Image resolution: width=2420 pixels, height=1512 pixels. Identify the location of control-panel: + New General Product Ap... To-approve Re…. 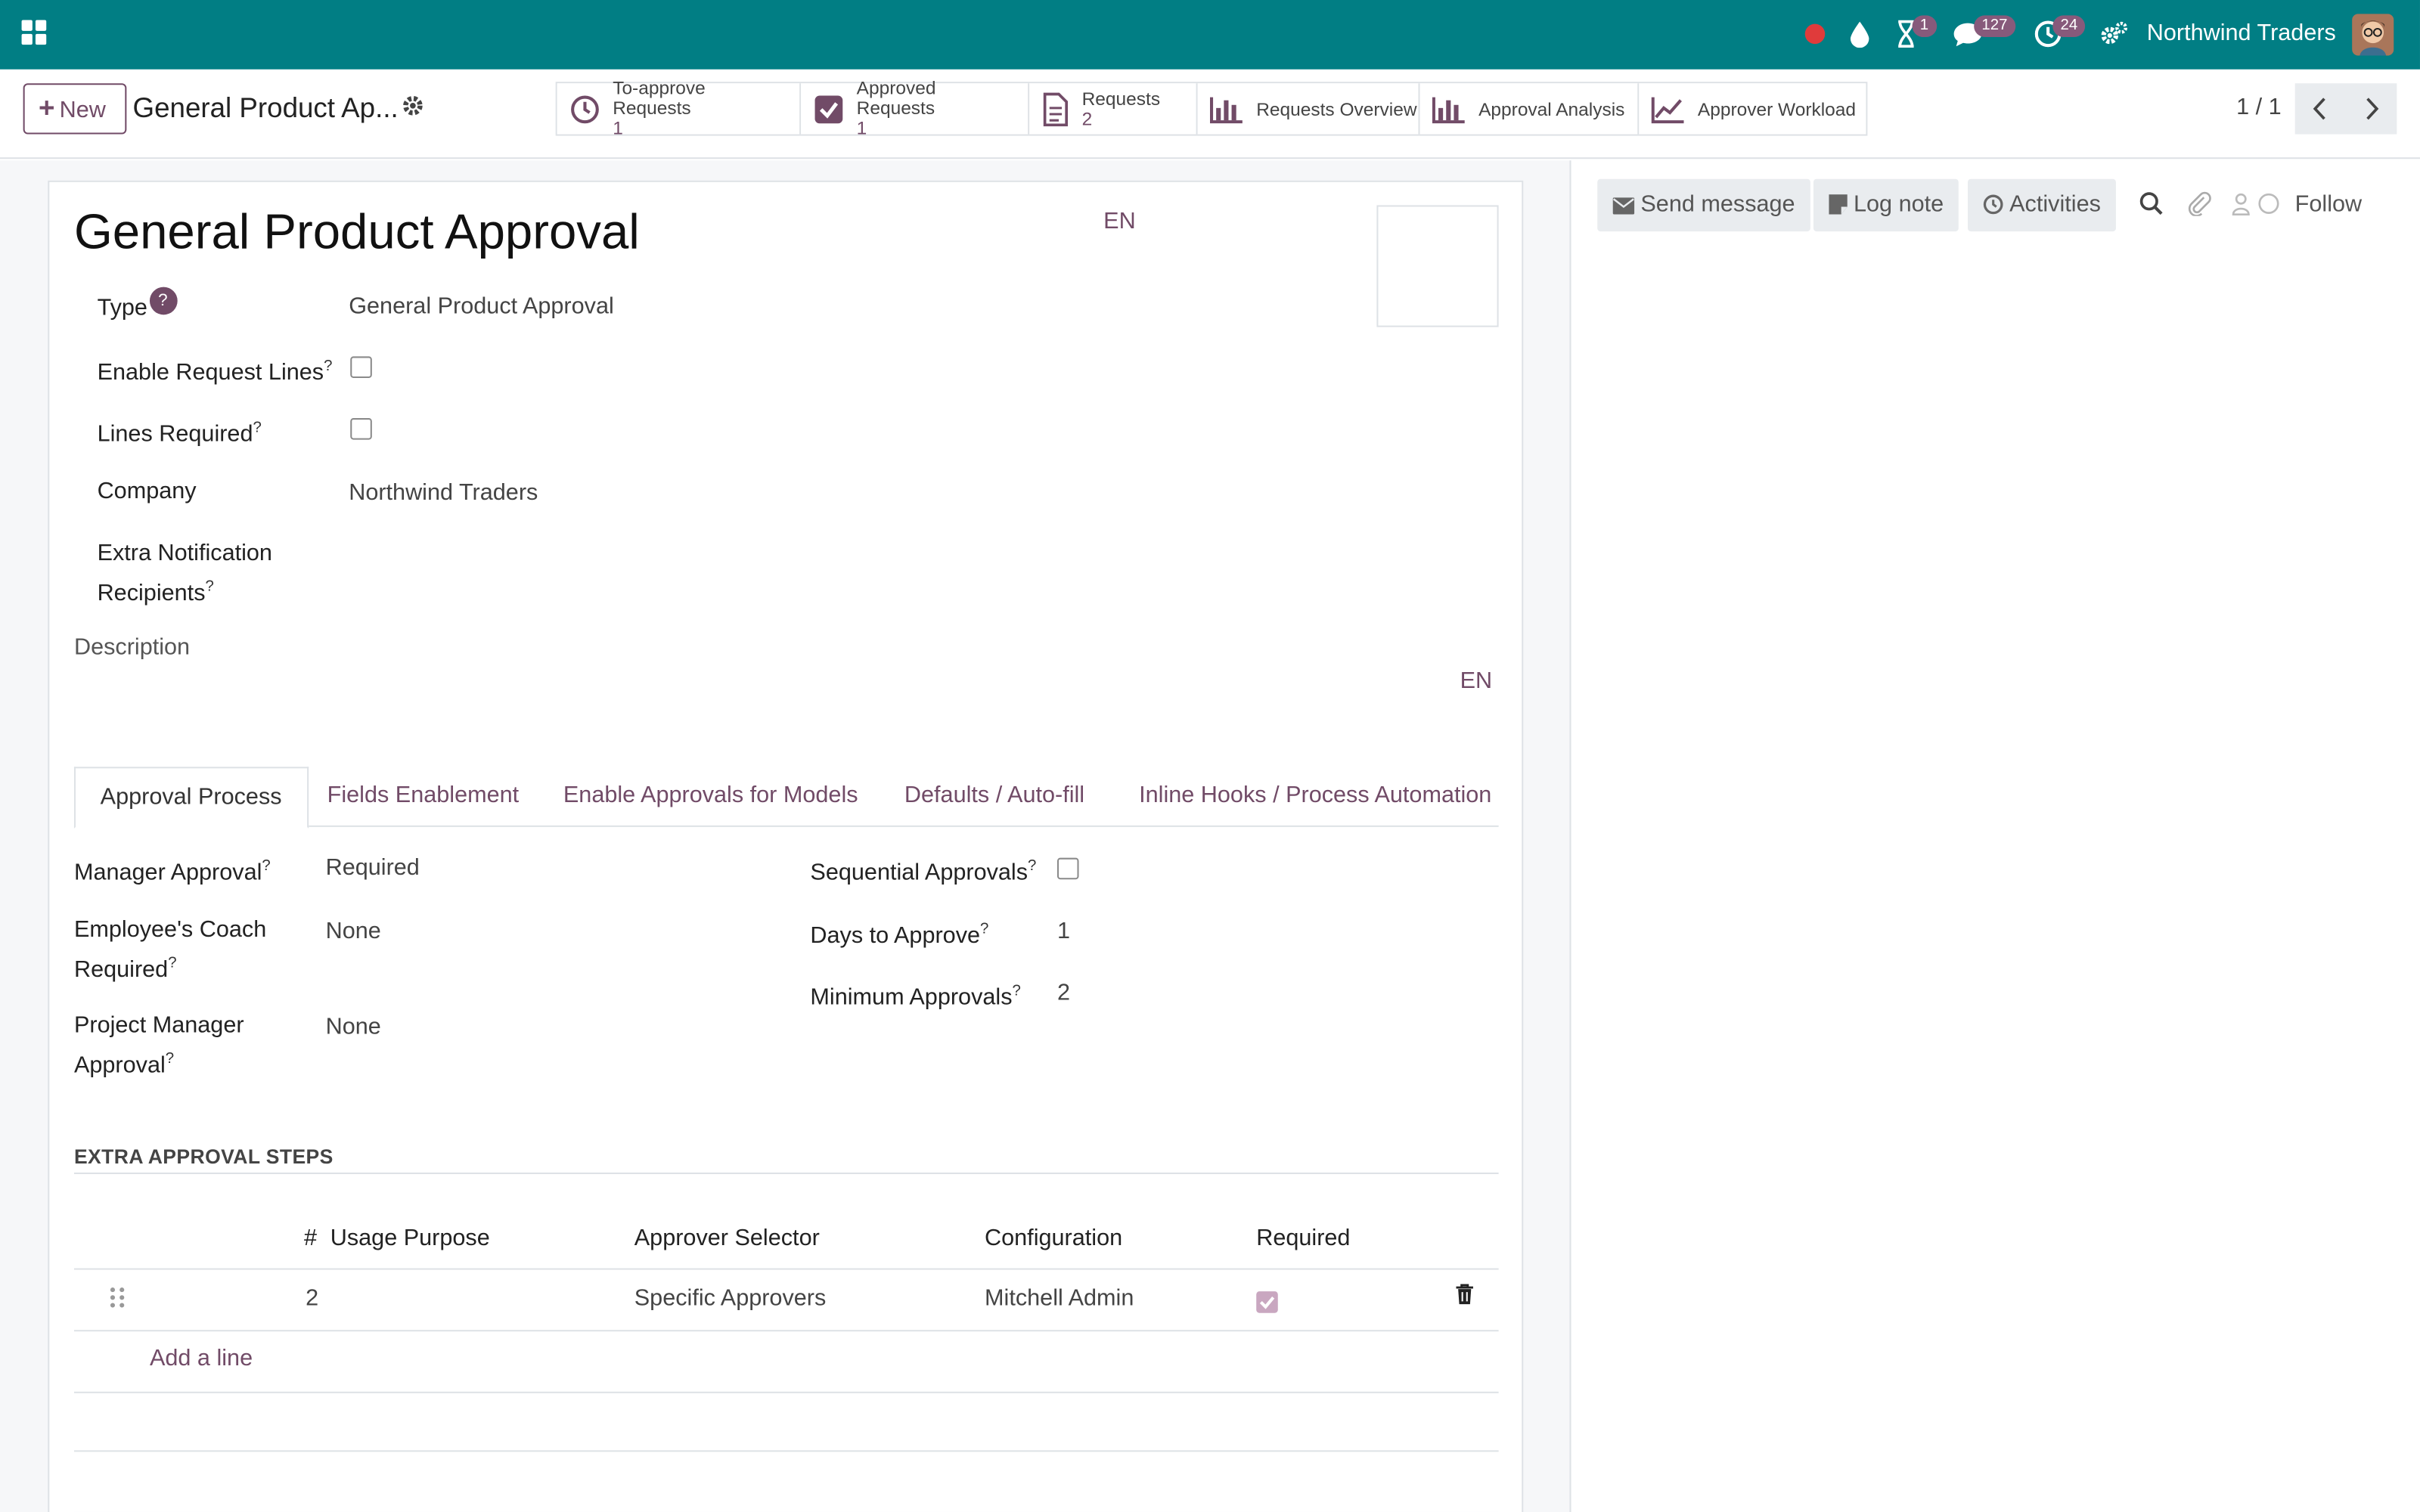
(1210, 114).